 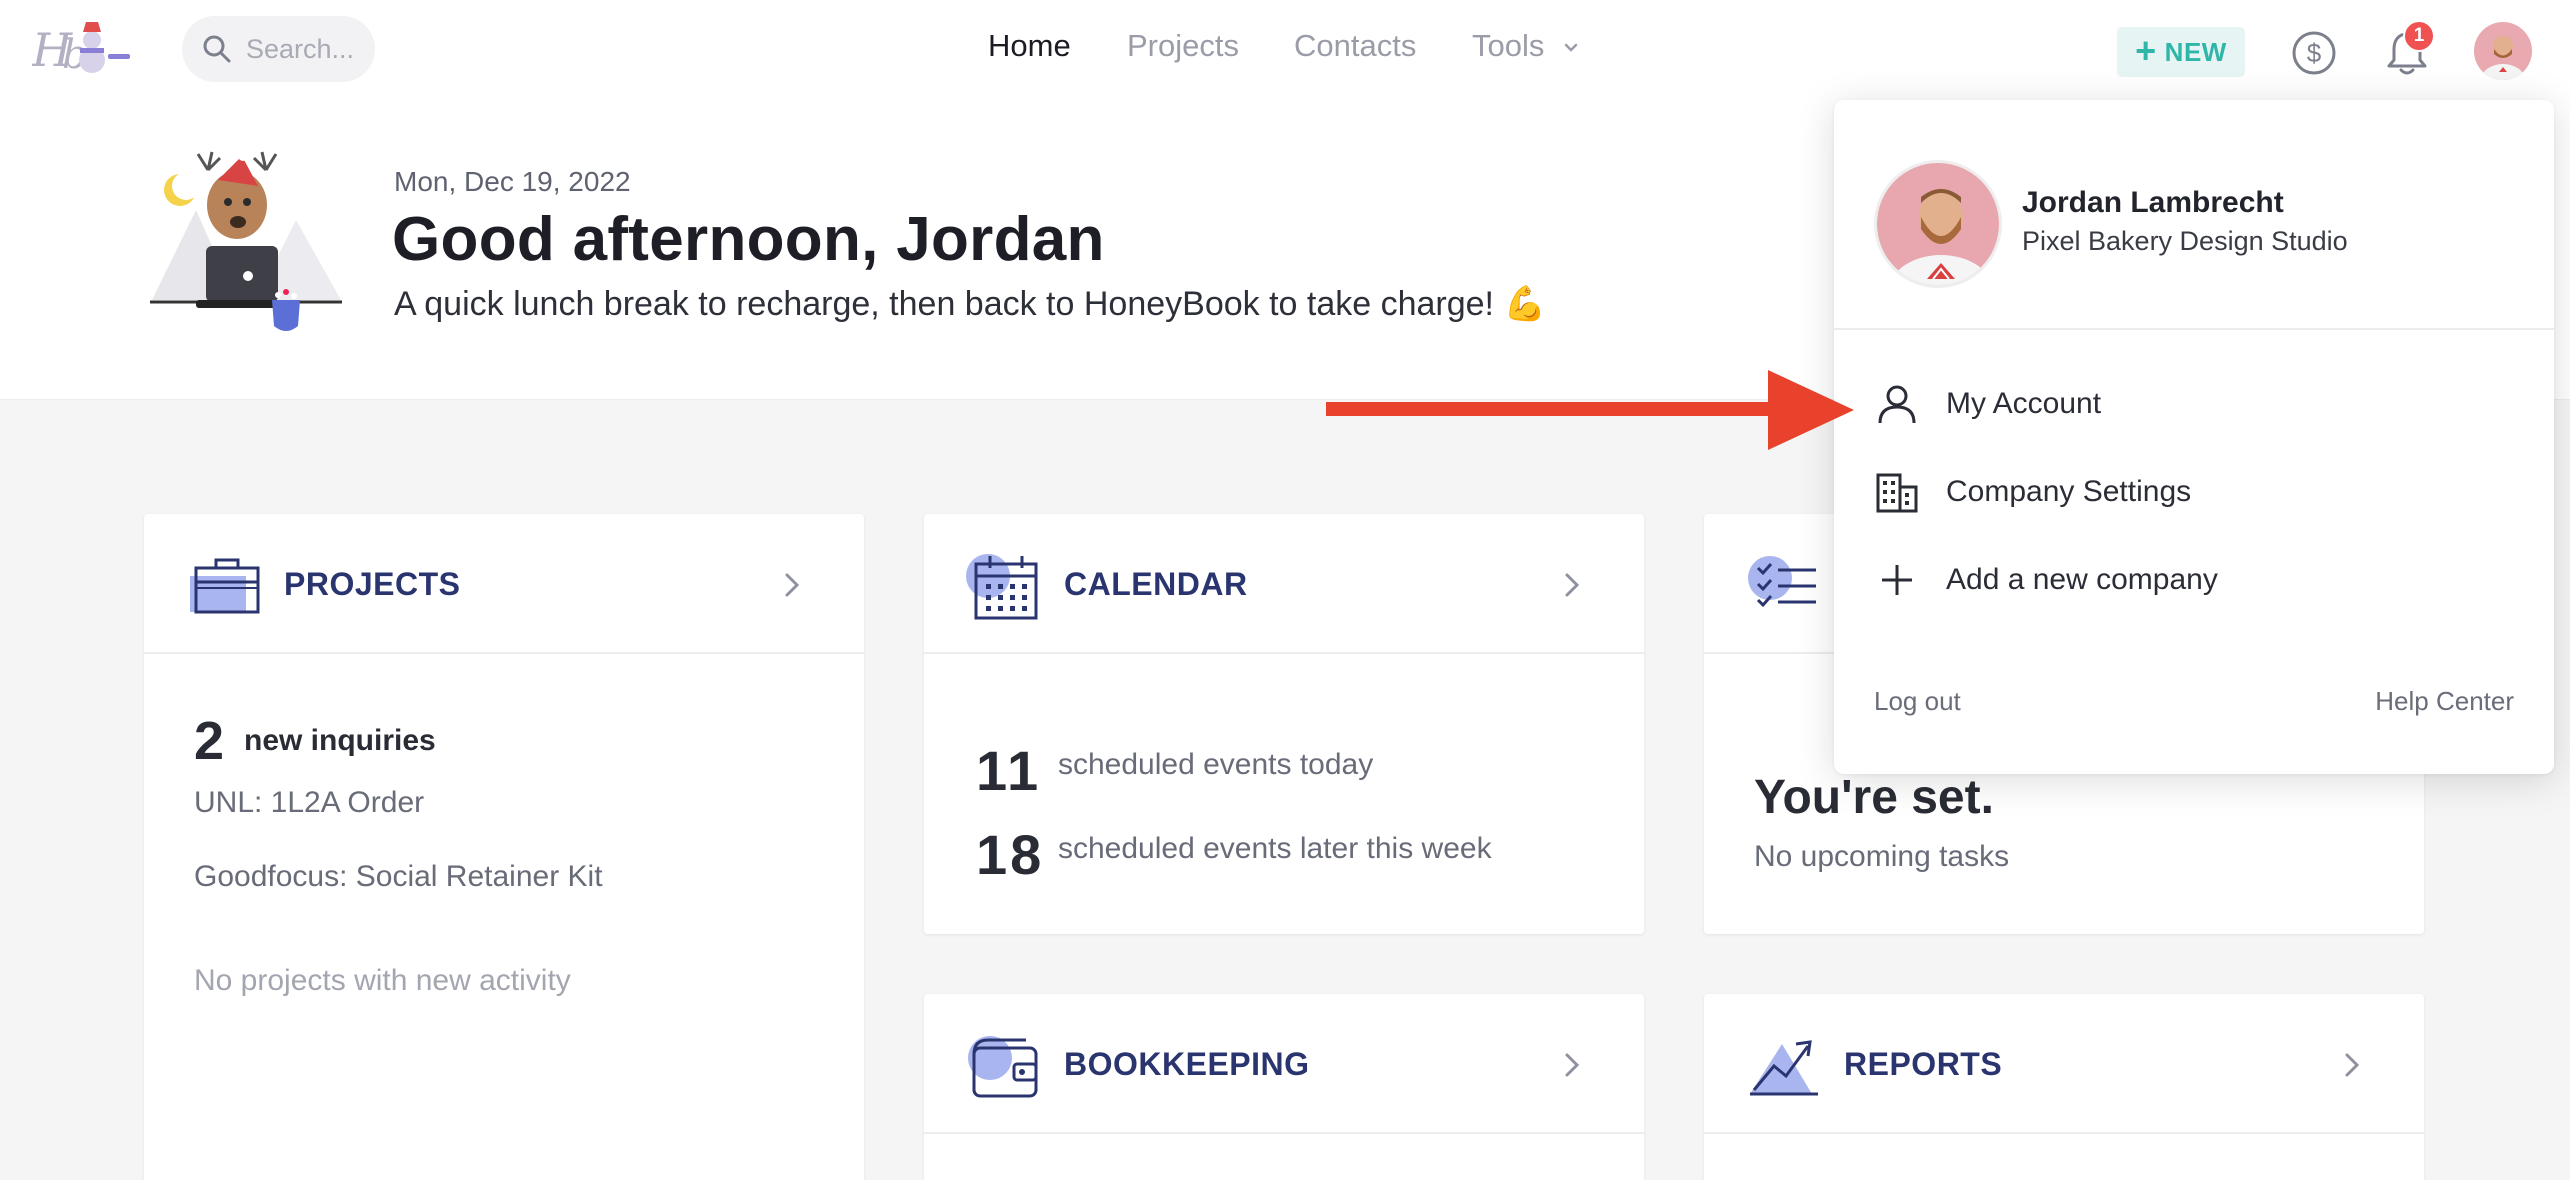 What do you see at coordinates (1275, 848) in the screenshot?
I see `events-week-label: scheduled events later this week` at bounding box center [1275, 848].